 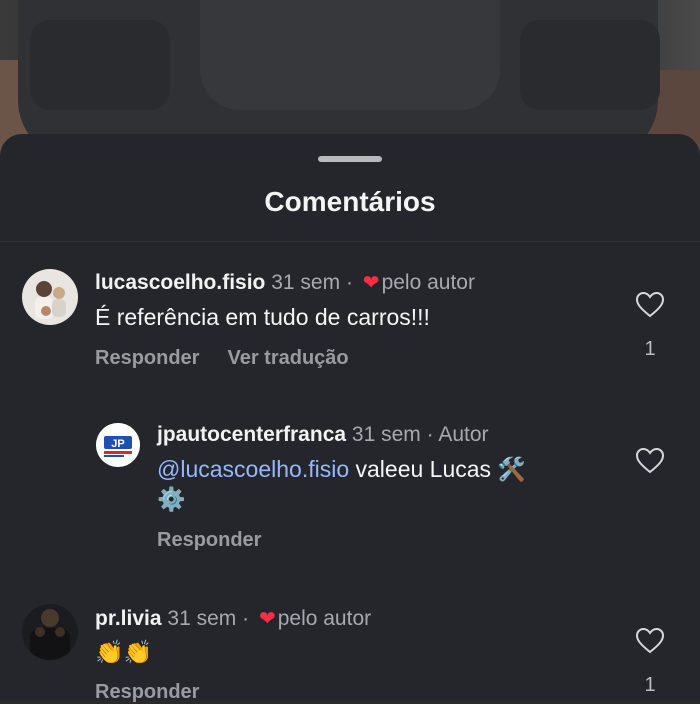 What do you see at coordinates (180, 282) in the screenshot?
I see `username: lucascoelho.fisio` at bounding box center [180, 282].